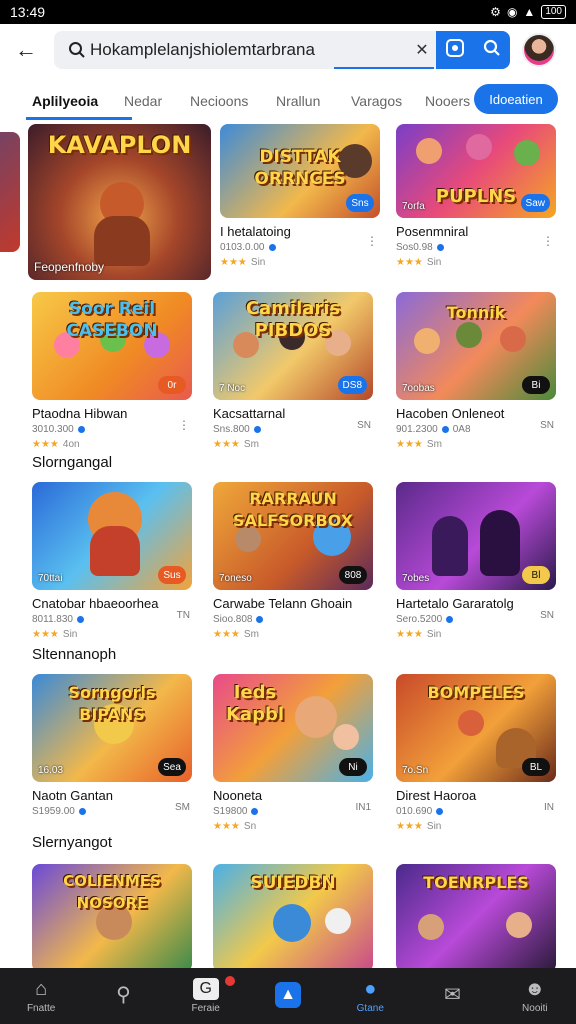  Describe the element at coordinates (293, 509) in the screenshot. I see `game-logo: RARRAUN SALFSORBOX` at that location.